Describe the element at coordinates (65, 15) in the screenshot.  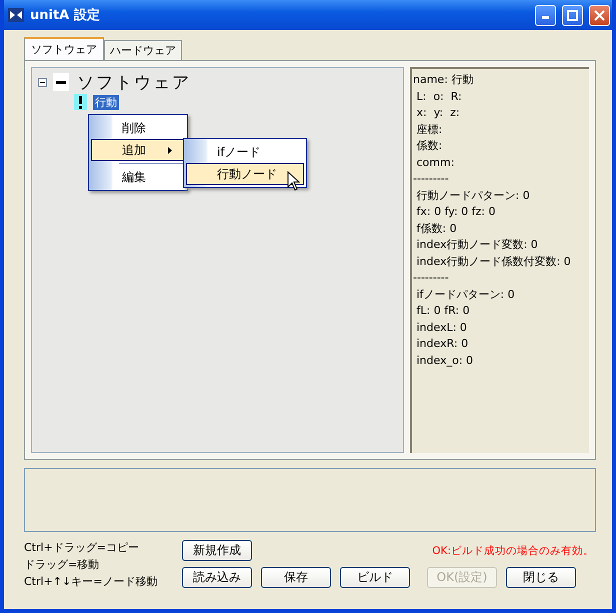
I see `window-title: unitA 設定` at that location.